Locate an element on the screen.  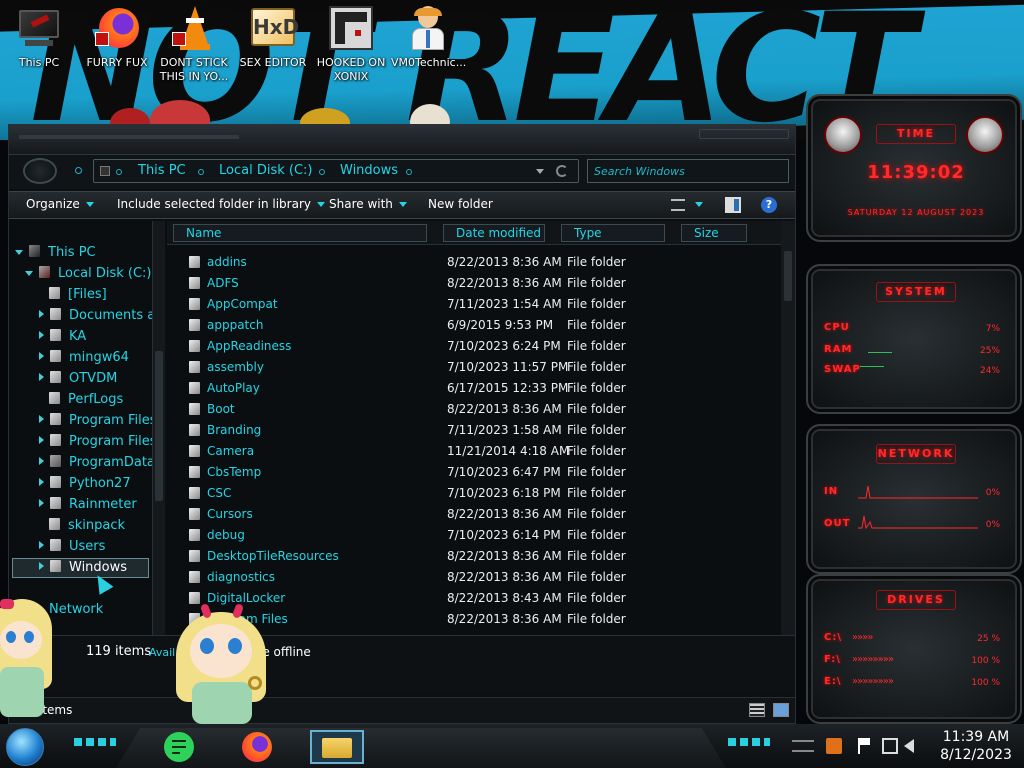
include-in-library-button: Include selected folder in library is located at coordinates (221, 204).